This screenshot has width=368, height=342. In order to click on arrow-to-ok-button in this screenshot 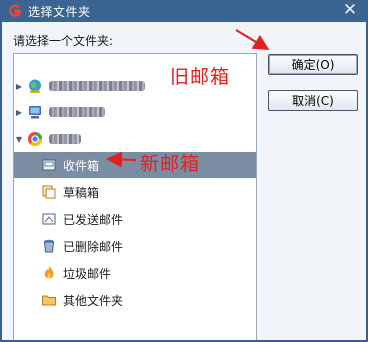, I will do `click(252, 40)`.